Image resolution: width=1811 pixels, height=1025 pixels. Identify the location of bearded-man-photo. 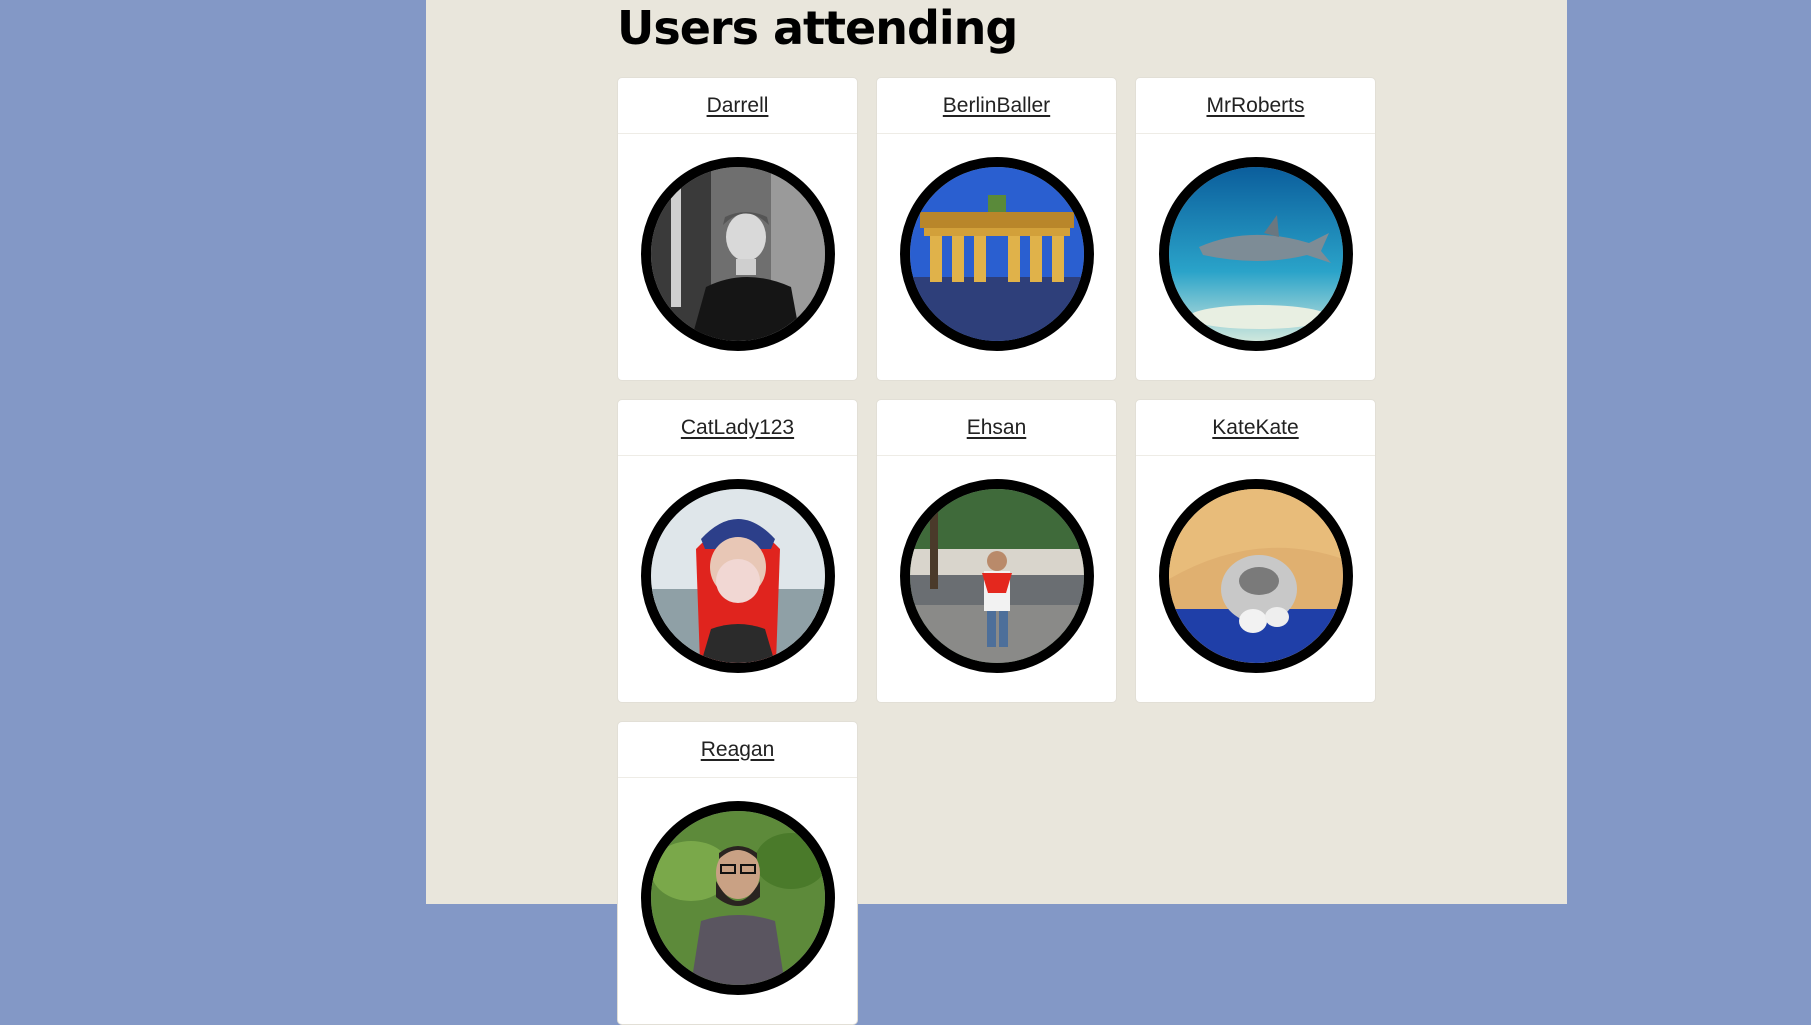
(737, 898).